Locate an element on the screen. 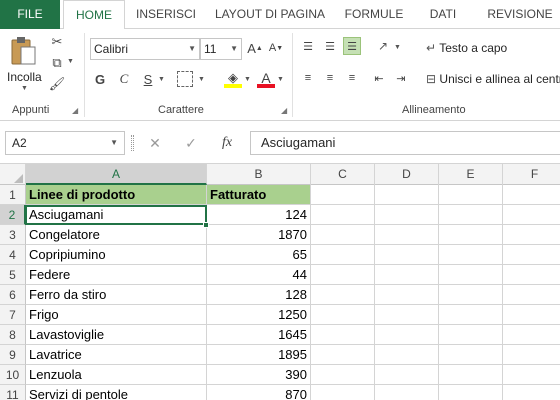 The image size is (560, 400). tab-formule: FORMULE is located at coordinates (374, 14).